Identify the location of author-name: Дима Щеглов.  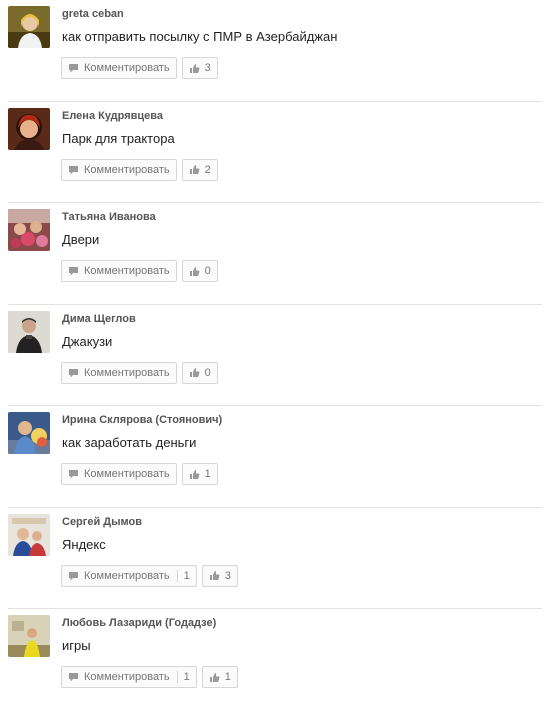
(99, 319).